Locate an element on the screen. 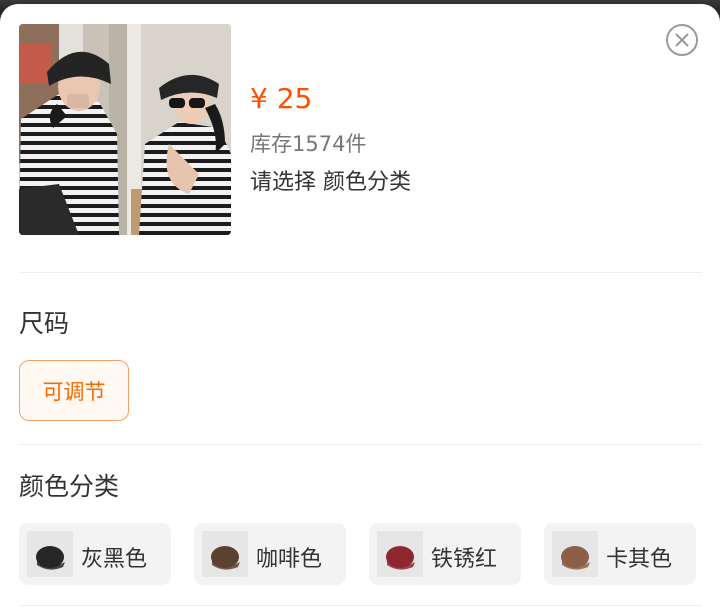 The image size is (720, 611). color-option-label: 灰黑色 is located at coordinates (114, 559).